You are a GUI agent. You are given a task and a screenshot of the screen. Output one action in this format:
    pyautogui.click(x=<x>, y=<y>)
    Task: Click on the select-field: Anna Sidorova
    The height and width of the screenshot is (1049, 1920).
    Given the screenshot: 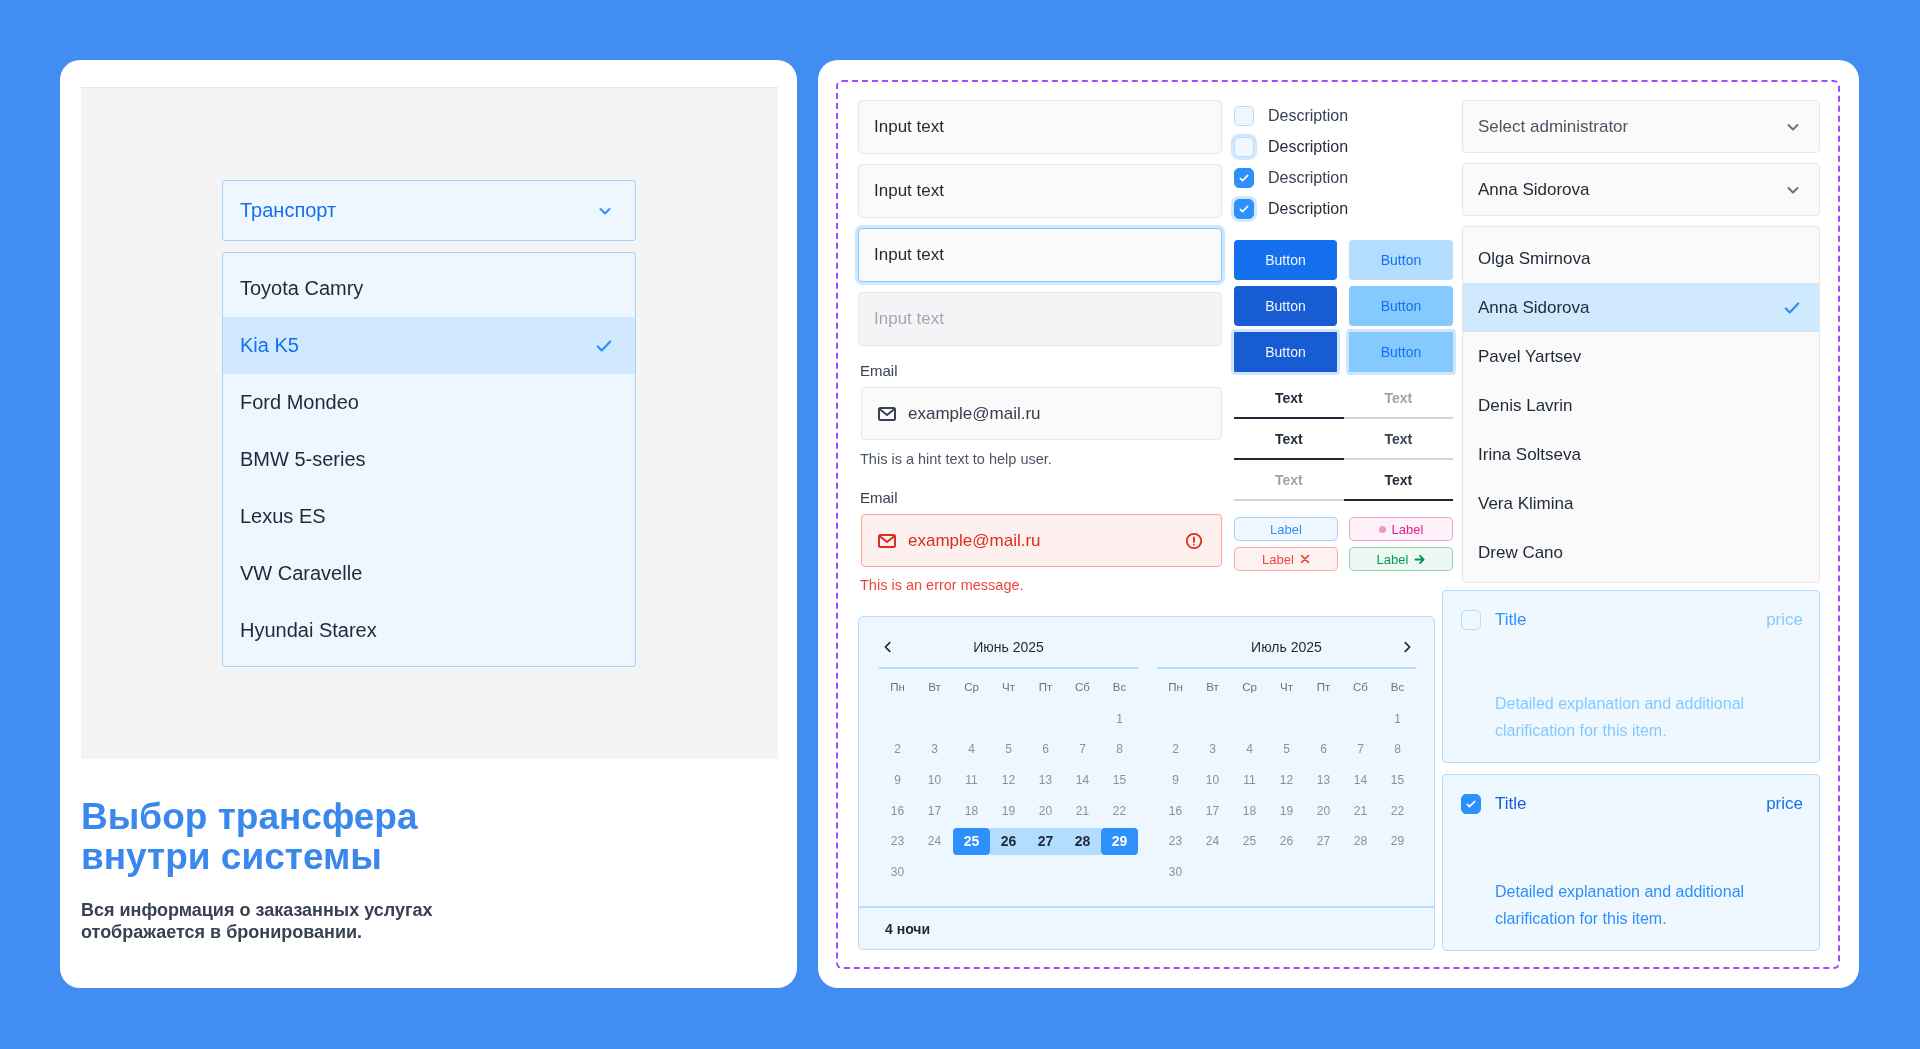 What is the action you would take?
    pyautogui.click(x=1641, y=189)
    